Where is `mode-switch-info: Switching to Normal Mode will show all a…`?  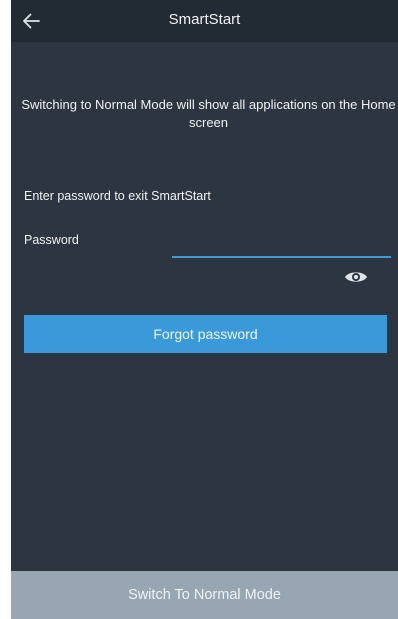 mode-switch-info: Switching to Normal Mode will show all a… is located at coordinates (208, 113).